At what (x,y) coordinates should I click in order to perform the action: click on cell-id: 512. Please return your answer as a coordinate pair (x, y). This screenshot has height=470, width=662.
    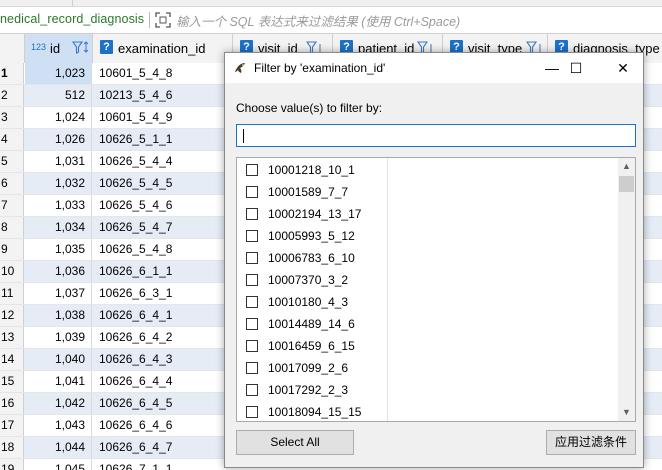
    Looking at the image, I should click on (58, 95).